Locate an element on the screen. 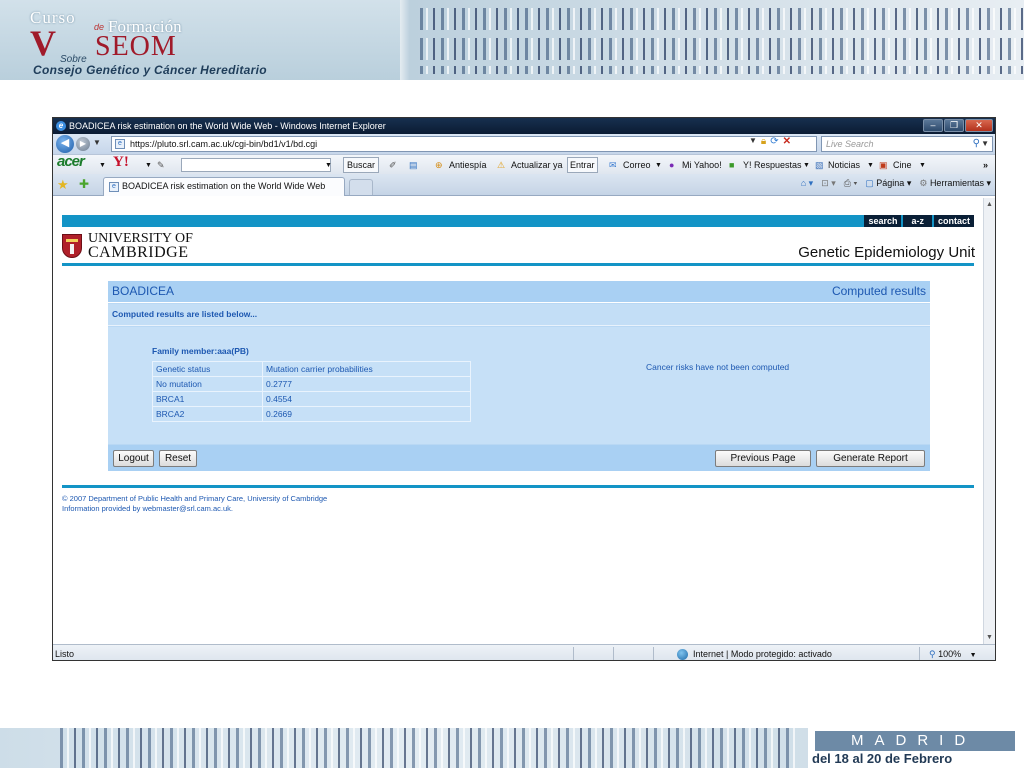 The image size is (1024, 768). command-bar: ⌂ ▾ ⊡ ▾ ⎙ ▾ ▢ Página ▾ ⚙ Herramientas ▾ is located at coordinates (896, 183).